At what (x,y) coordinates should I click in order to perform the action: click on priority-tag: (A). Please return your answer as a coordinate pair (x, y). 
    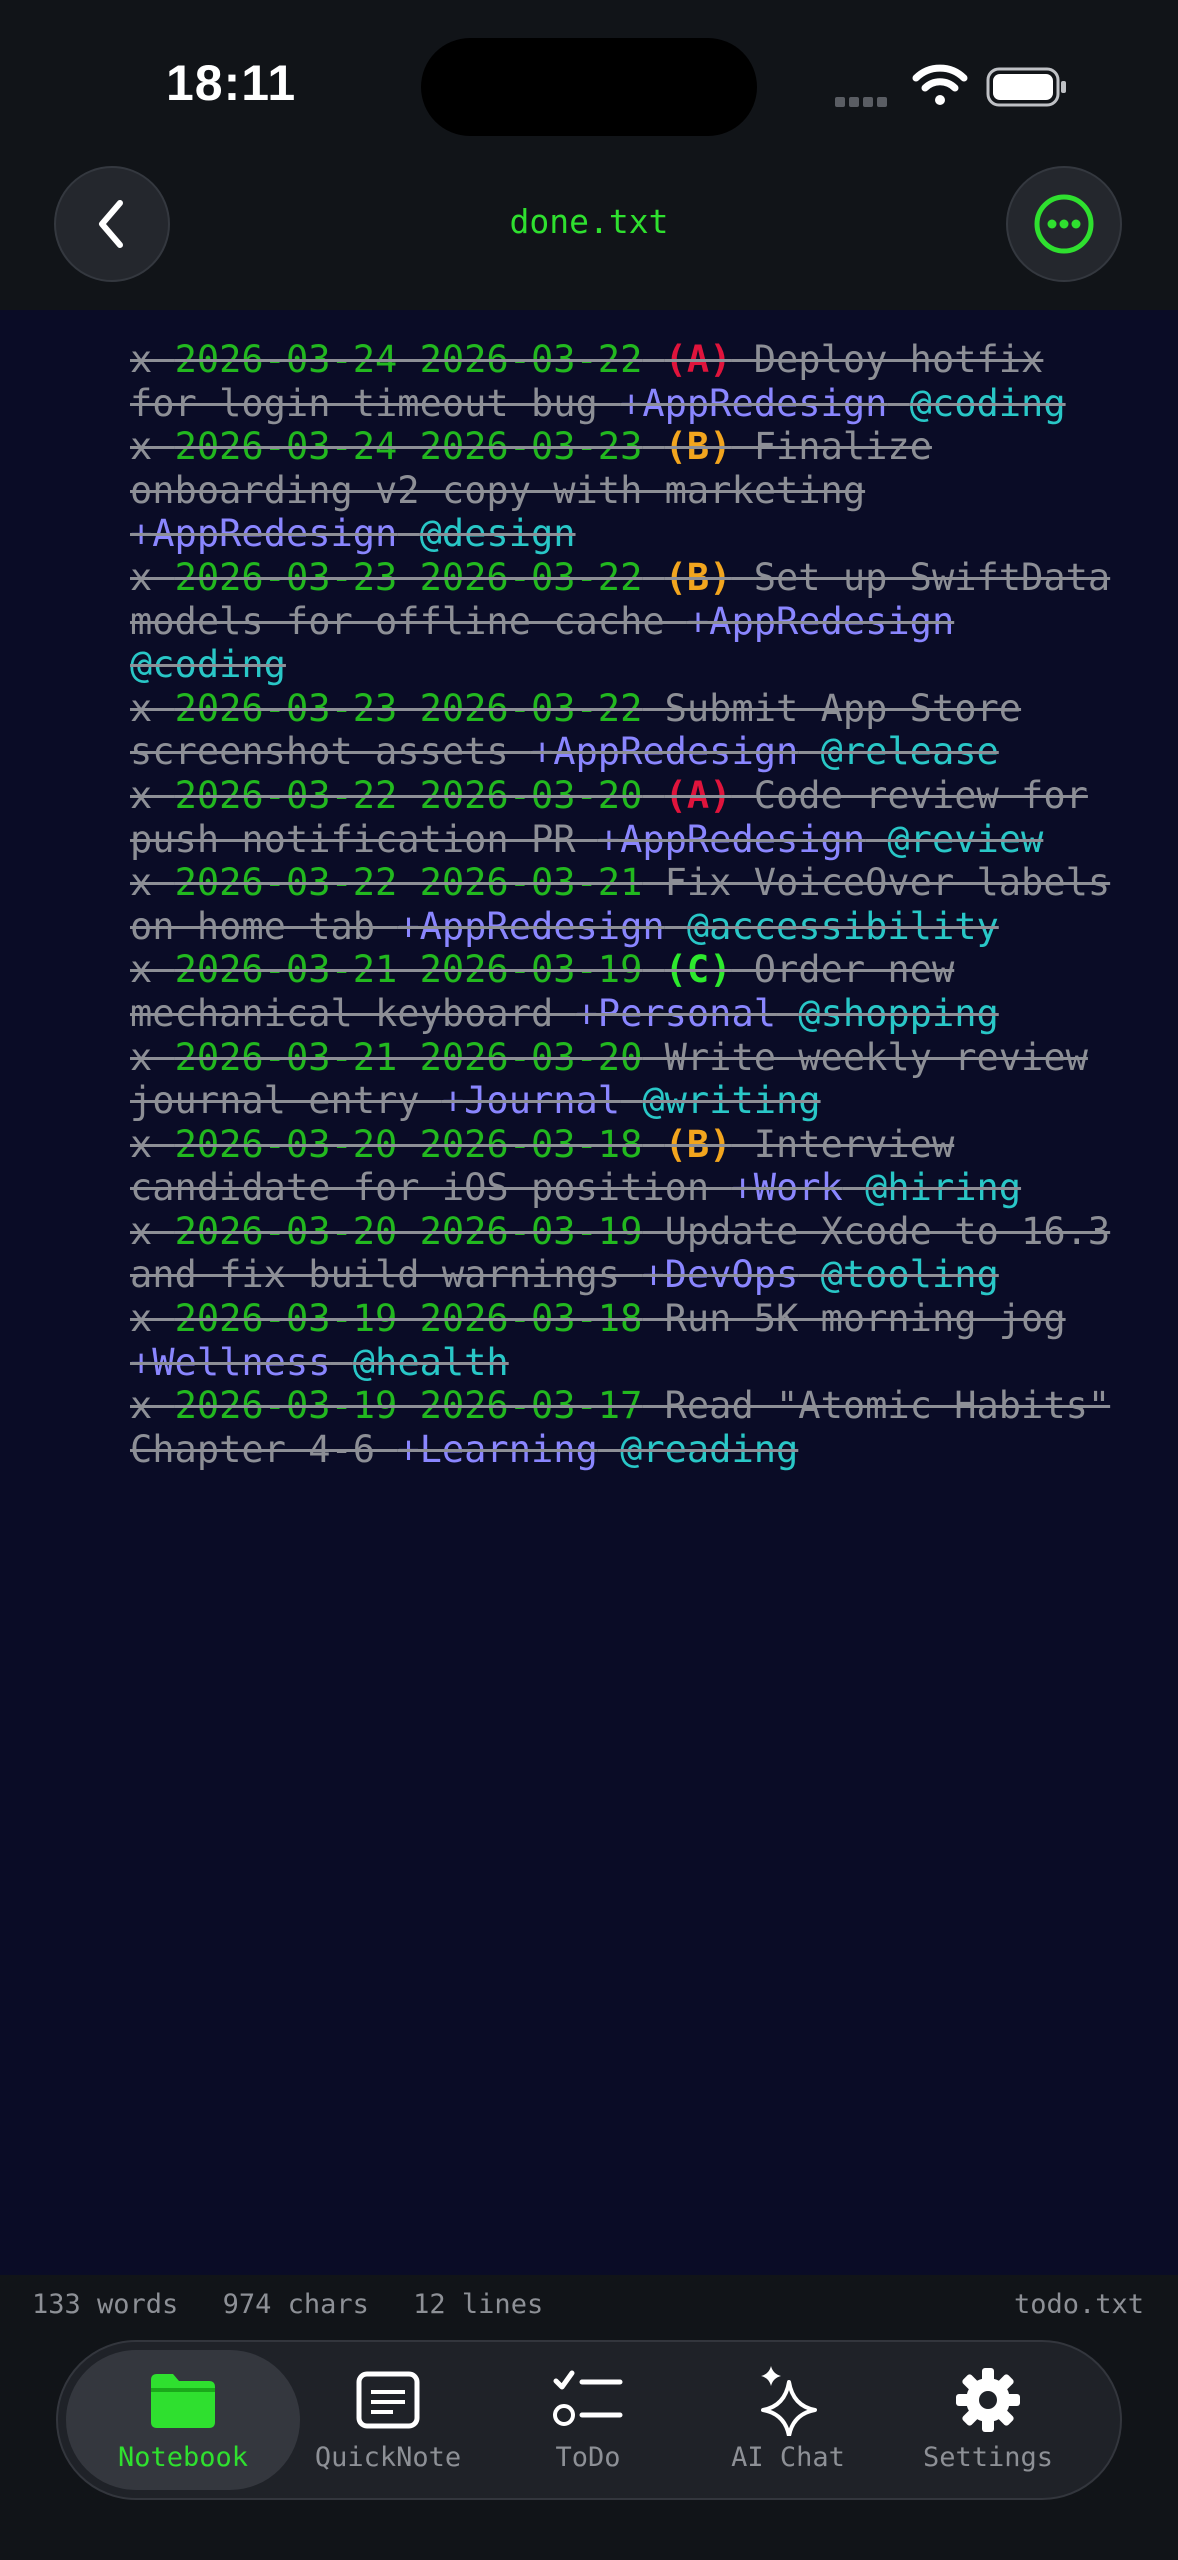
    Looking at the image, I should click on (698, 795).